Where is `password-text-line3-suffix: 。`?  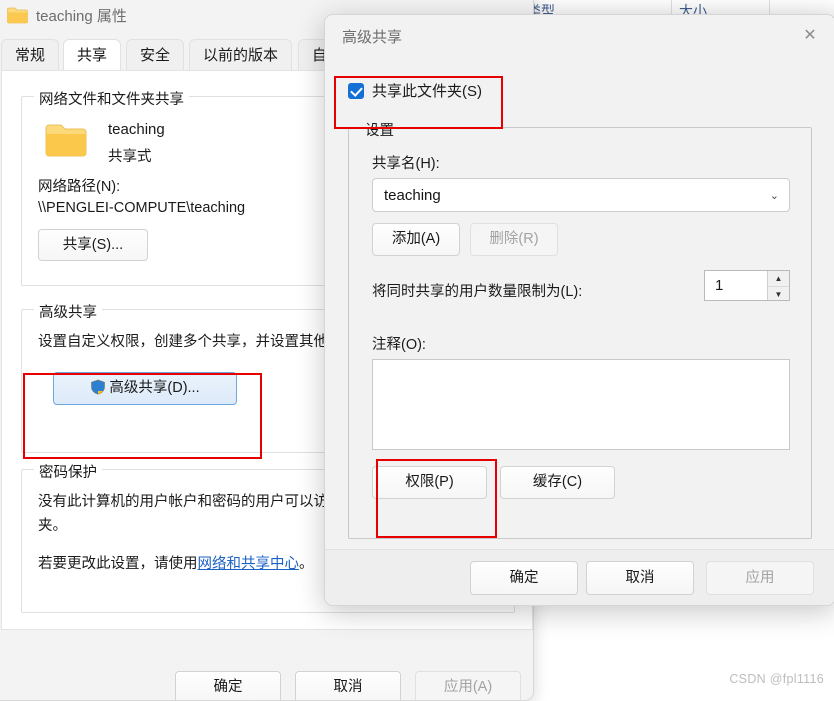
password-text-line3-suffix: 。 is located at coordinates (306, 564).